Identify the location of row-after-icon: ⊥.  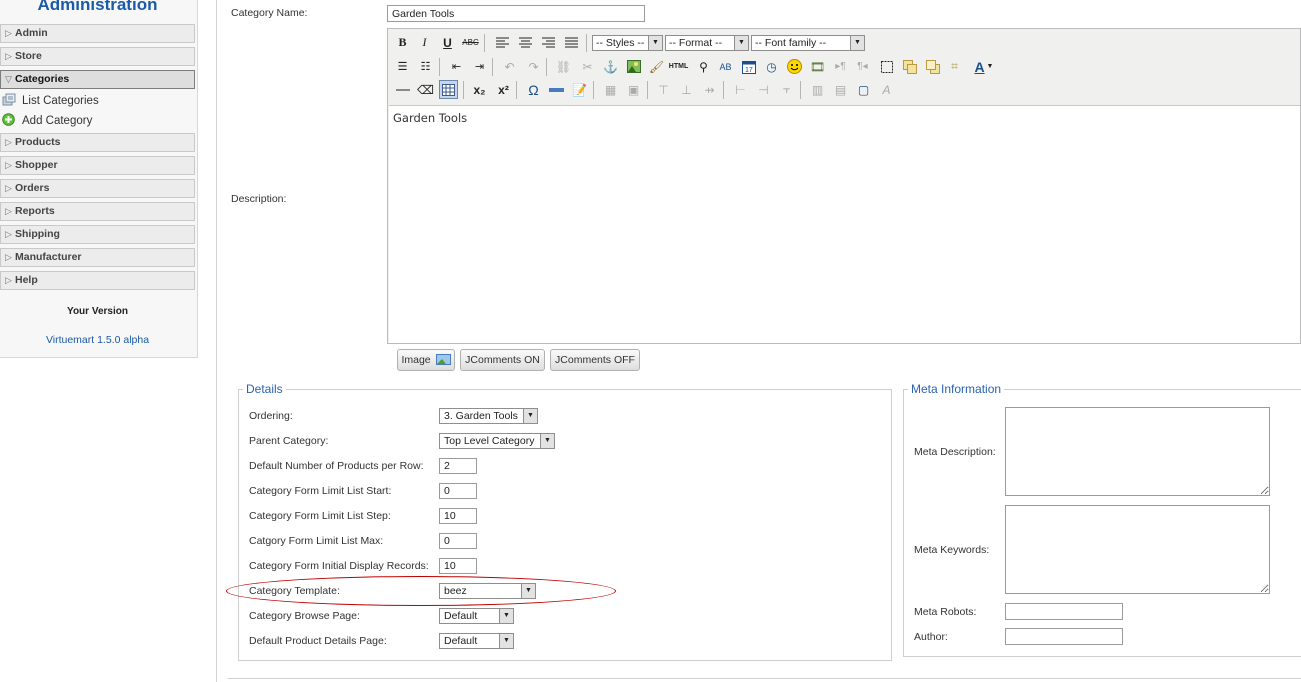
(686, 89).